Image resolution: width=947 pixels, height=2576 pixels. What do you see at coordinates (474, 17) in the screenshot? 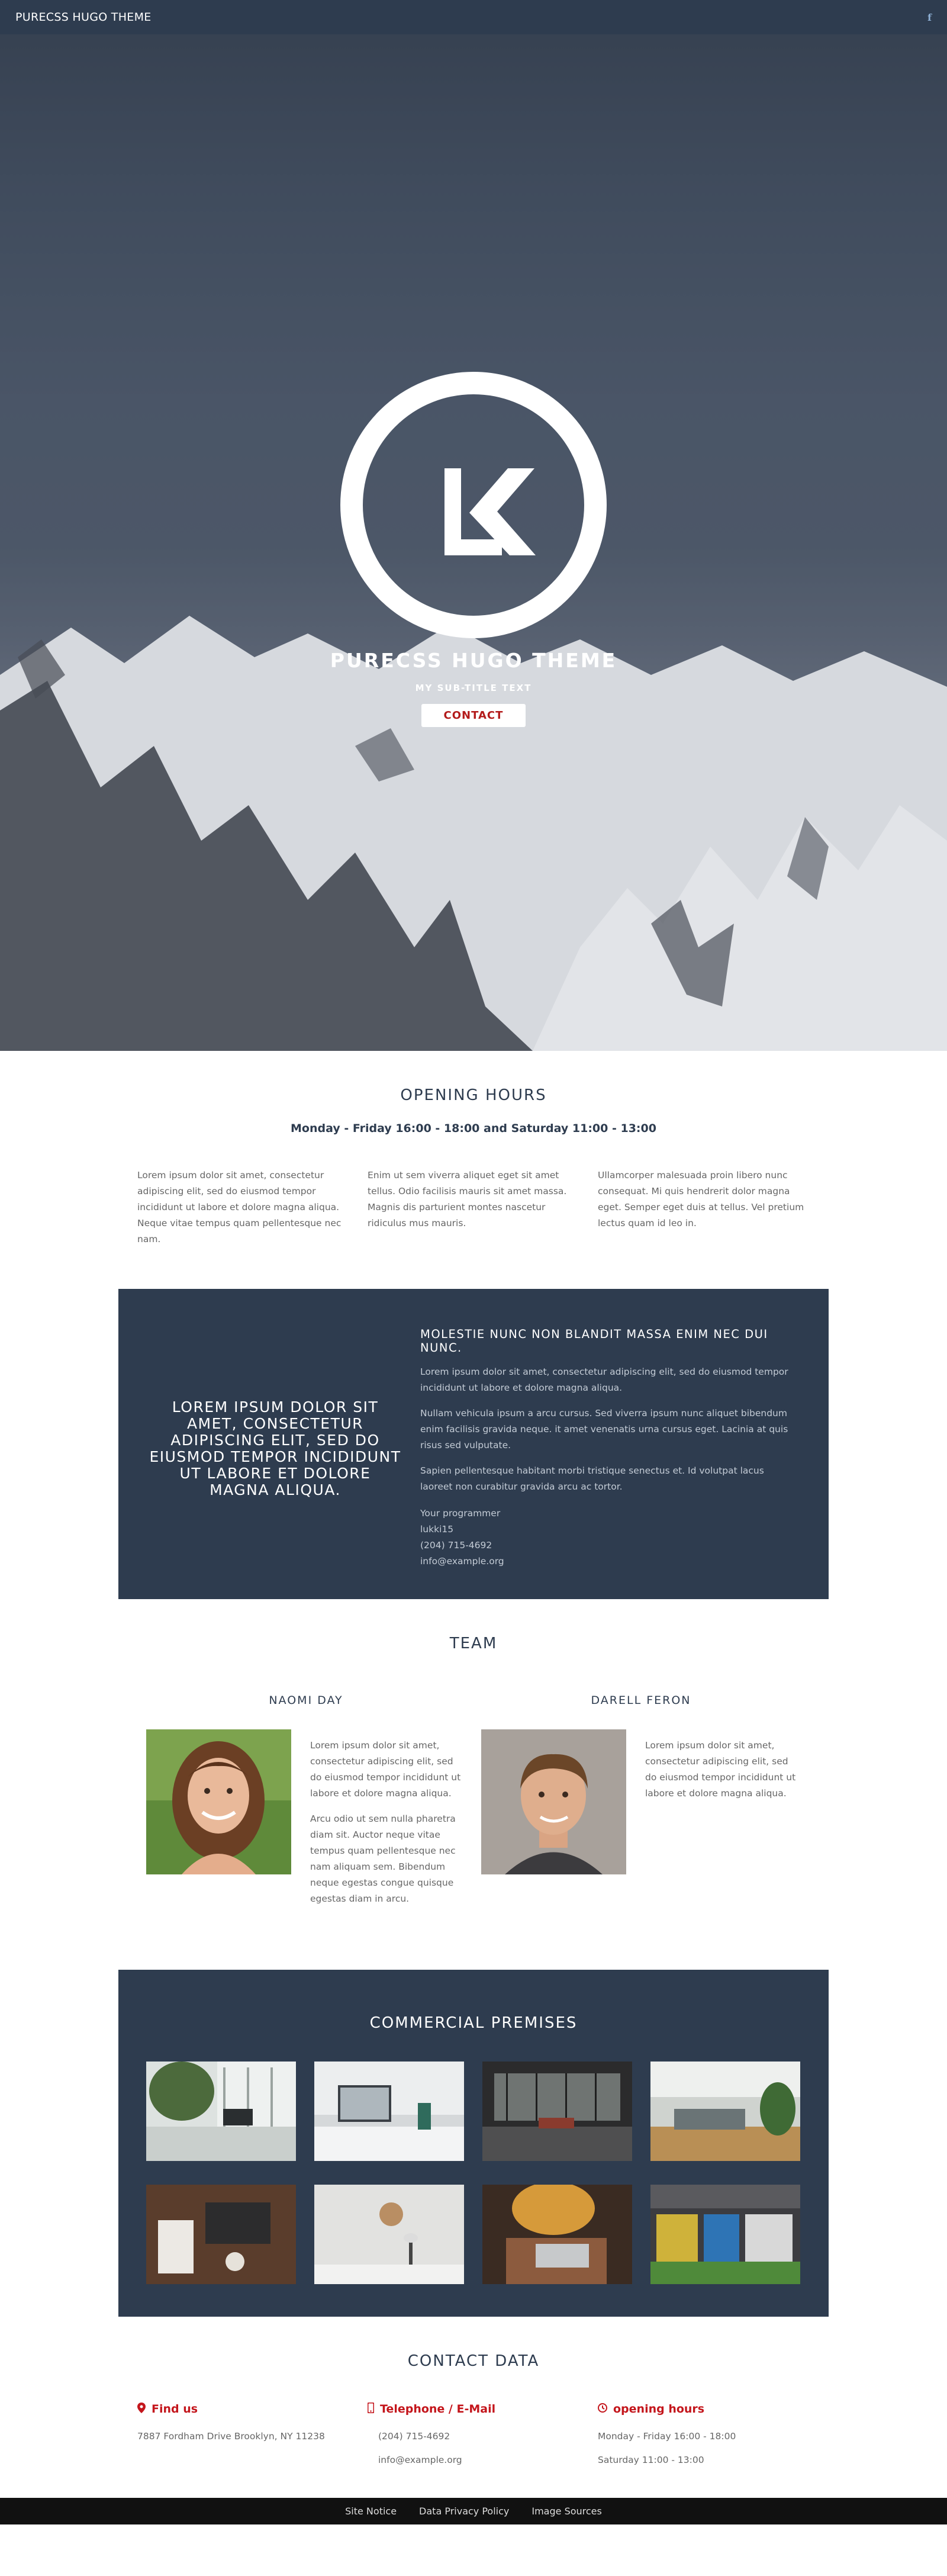
I see `top-navbar: PURECSS HUGO THEME f` at bounding box center [474, 17].